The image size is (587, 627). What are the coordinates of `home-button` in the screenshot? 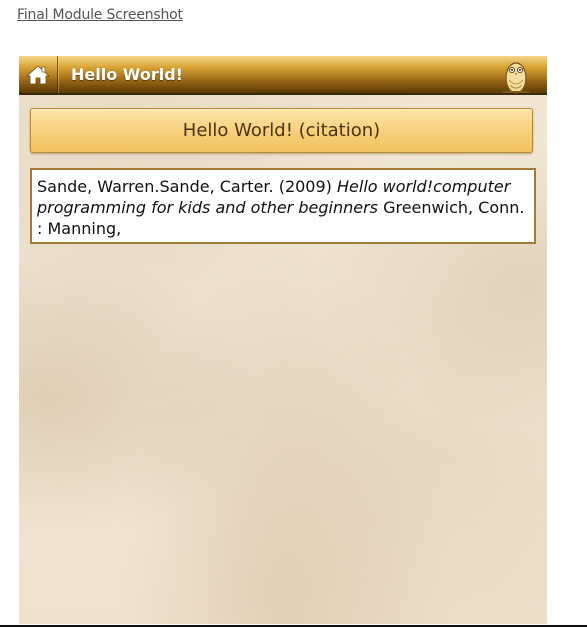 It's located at (38, 74).